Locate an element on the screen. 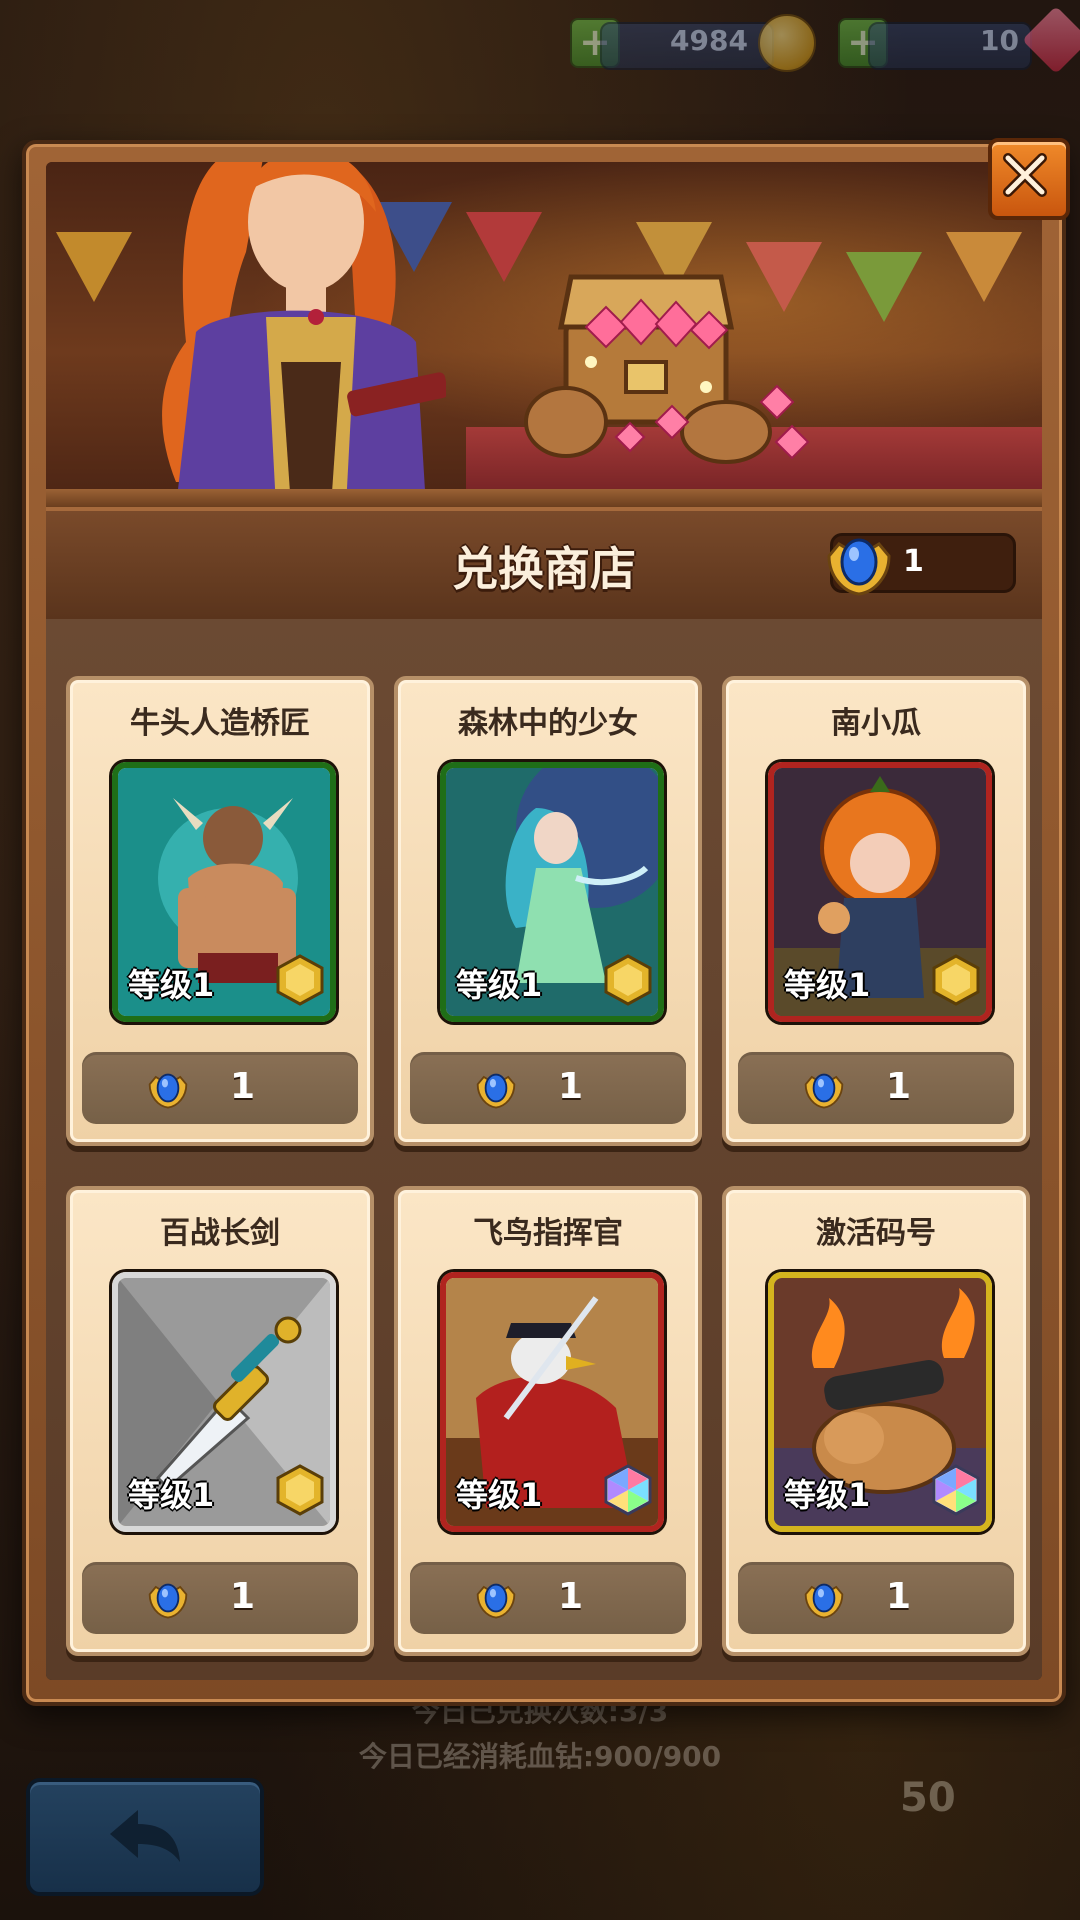 This screenshot has width=1080, height=1920. shelf-beam is located at coordinates (544, 498).